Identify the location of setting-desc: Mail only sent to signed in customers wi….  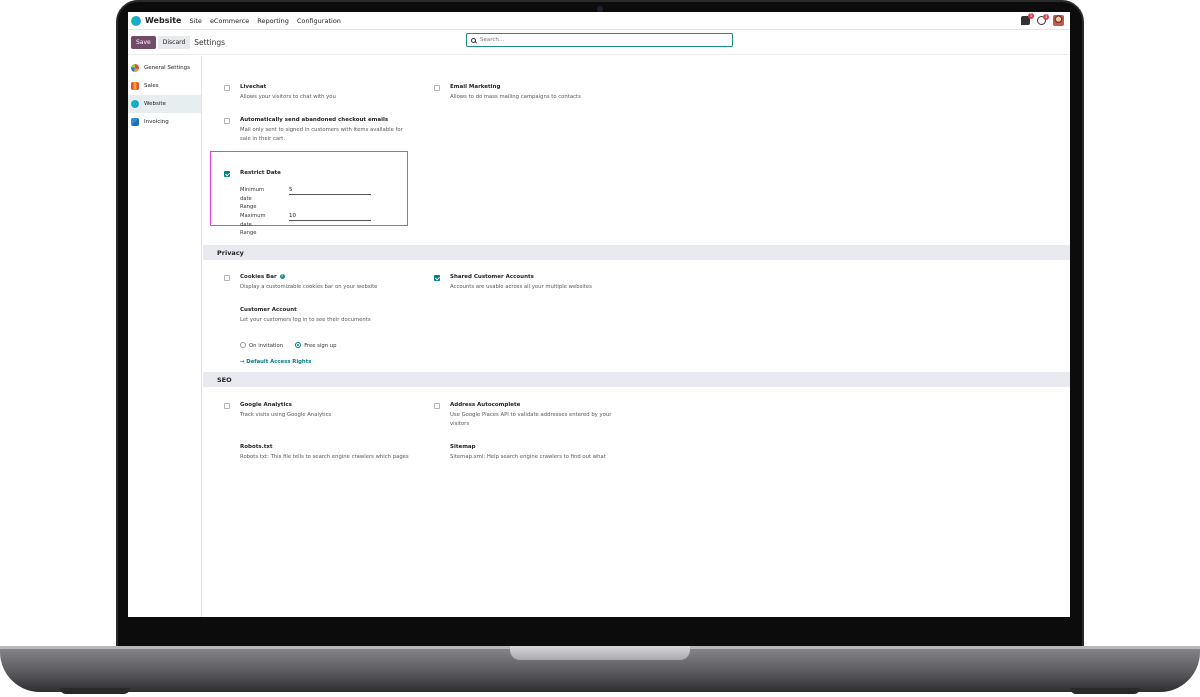
(321, 134).